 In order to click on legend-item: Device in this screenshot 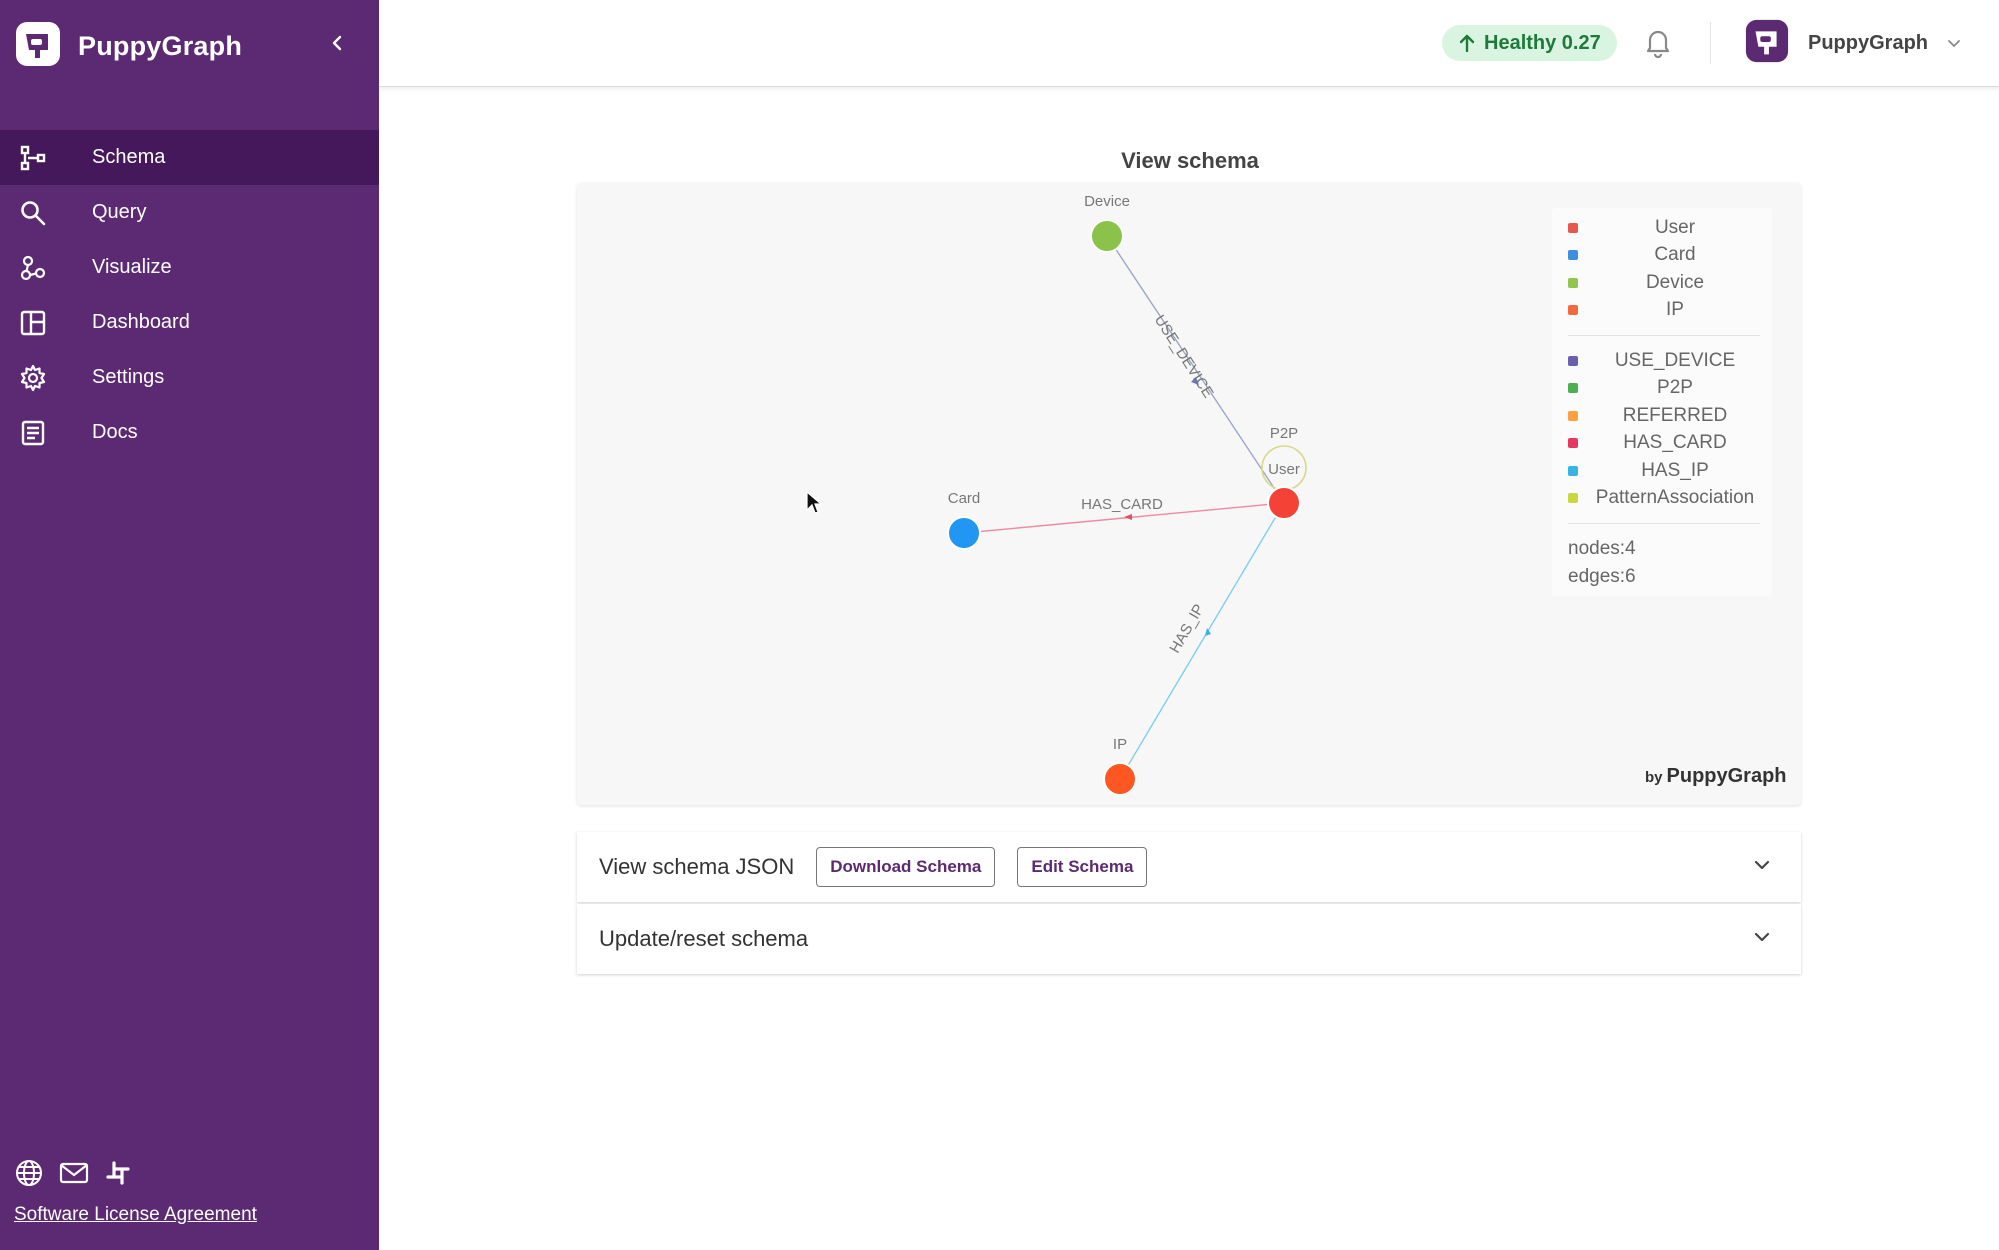, I will do `click(1662, 283)`.